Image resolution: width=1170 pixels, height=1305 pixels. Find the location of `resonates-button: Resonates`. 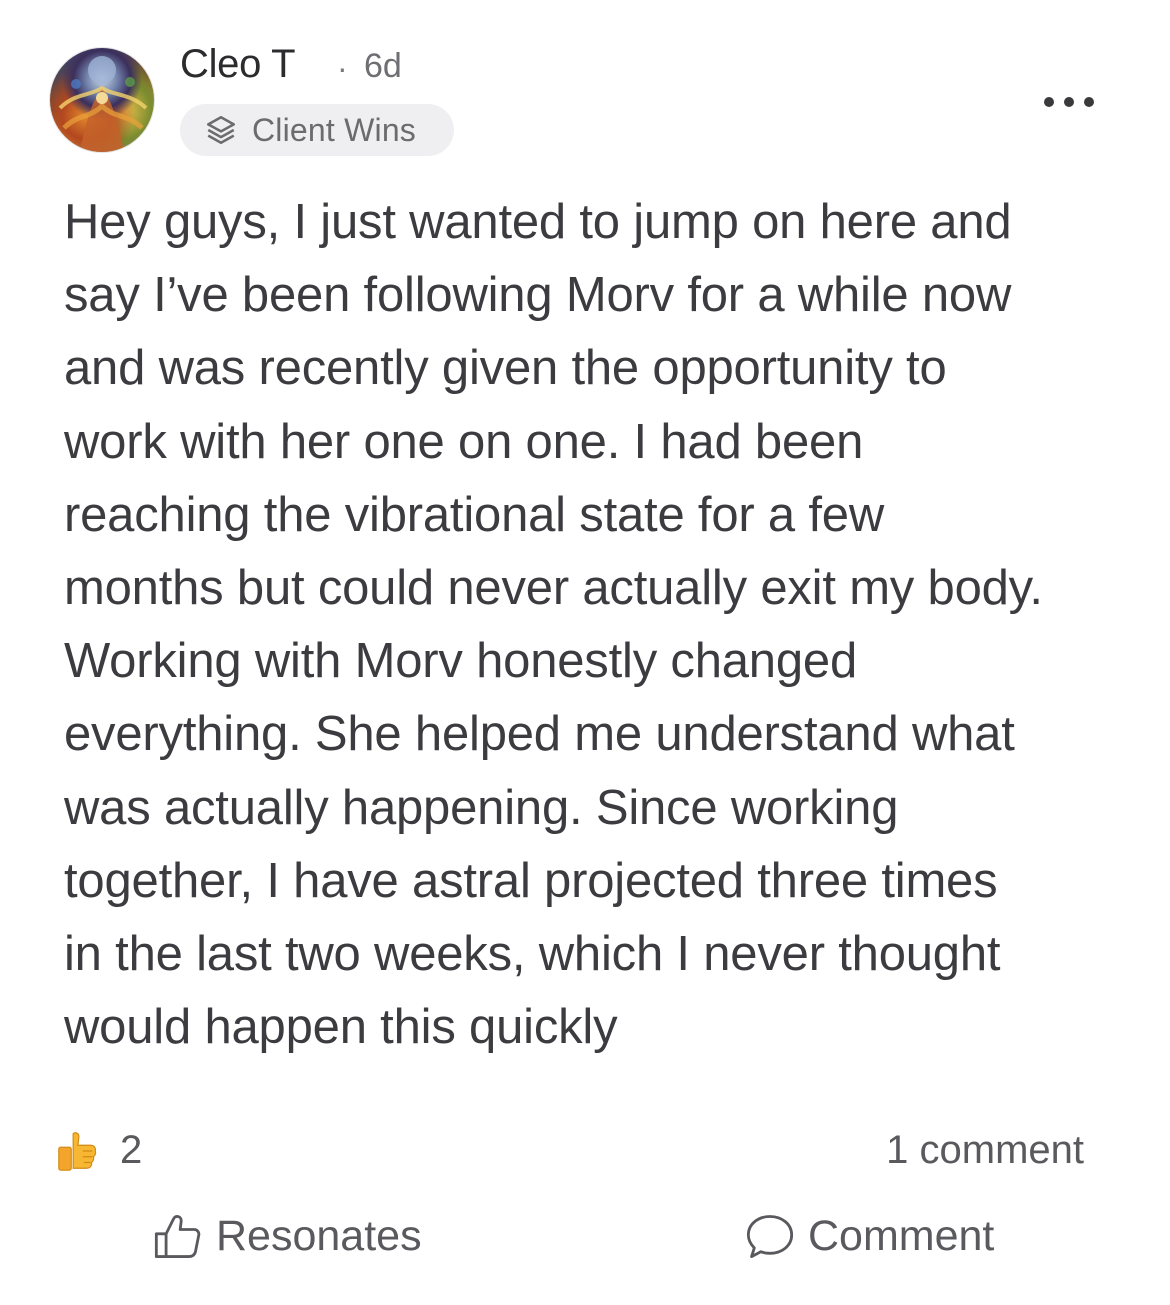

resonates-button: Resonates is located at coordinates (287, 1236).